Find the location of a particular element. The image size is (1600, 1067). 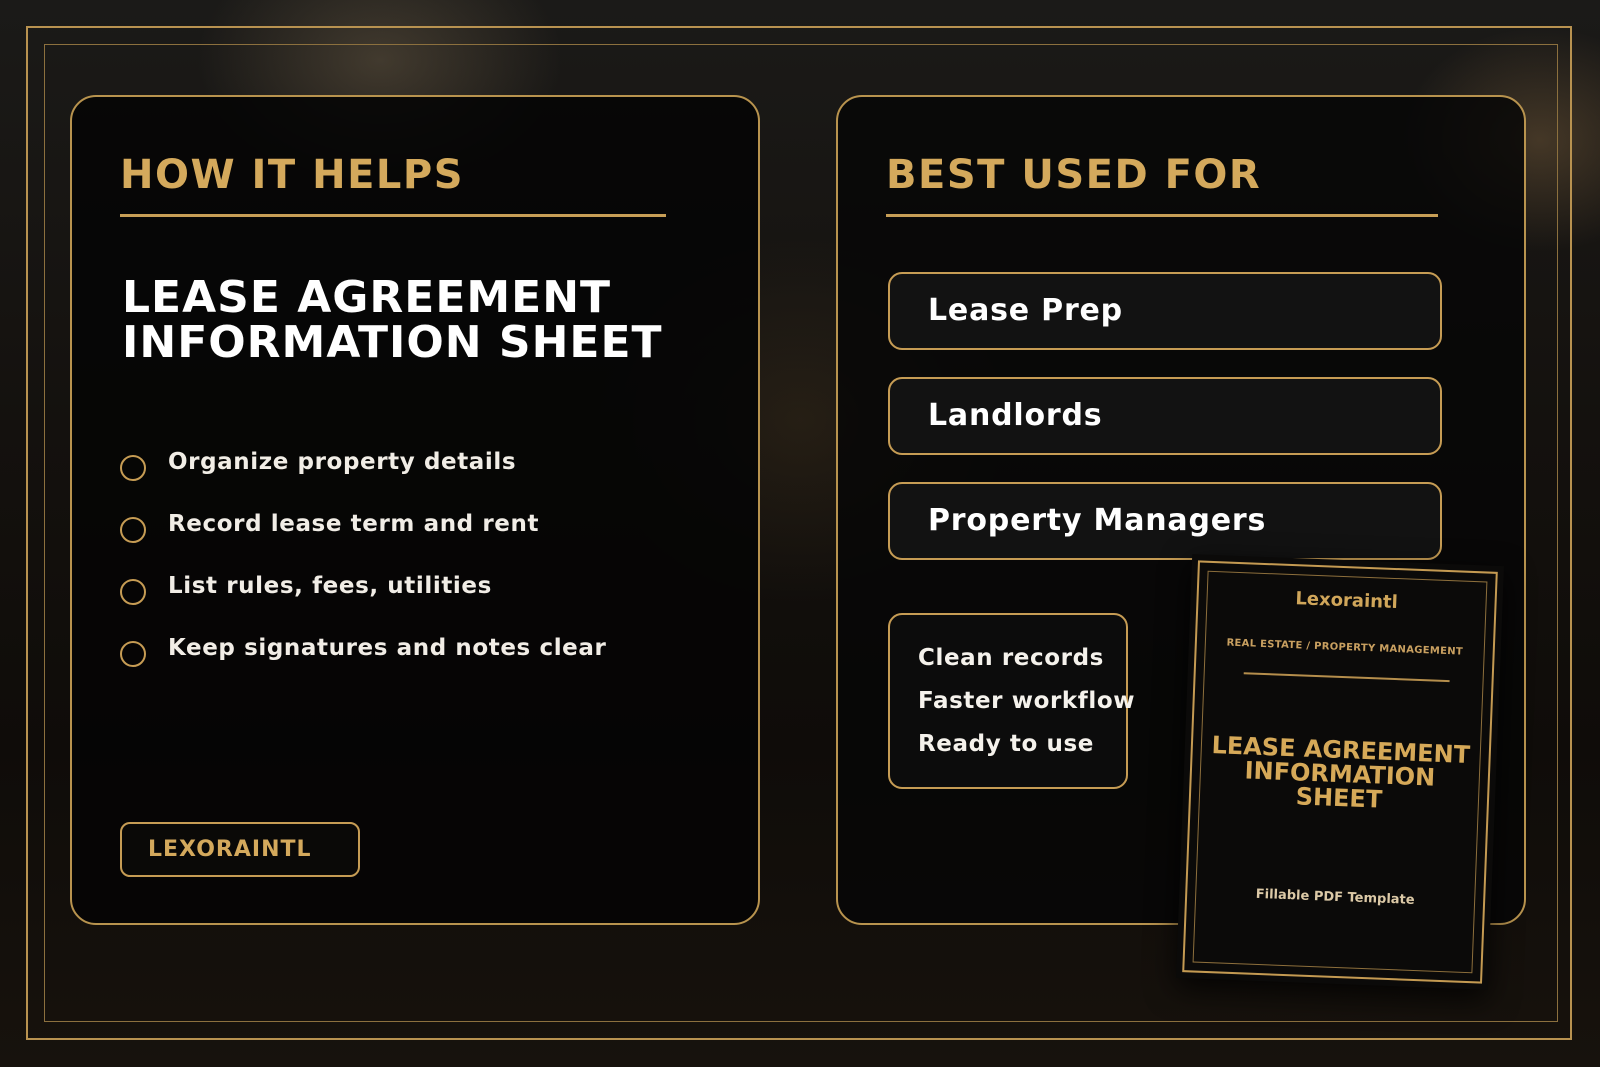

feature-item: Clean records is located at coordinates (1011, 658).